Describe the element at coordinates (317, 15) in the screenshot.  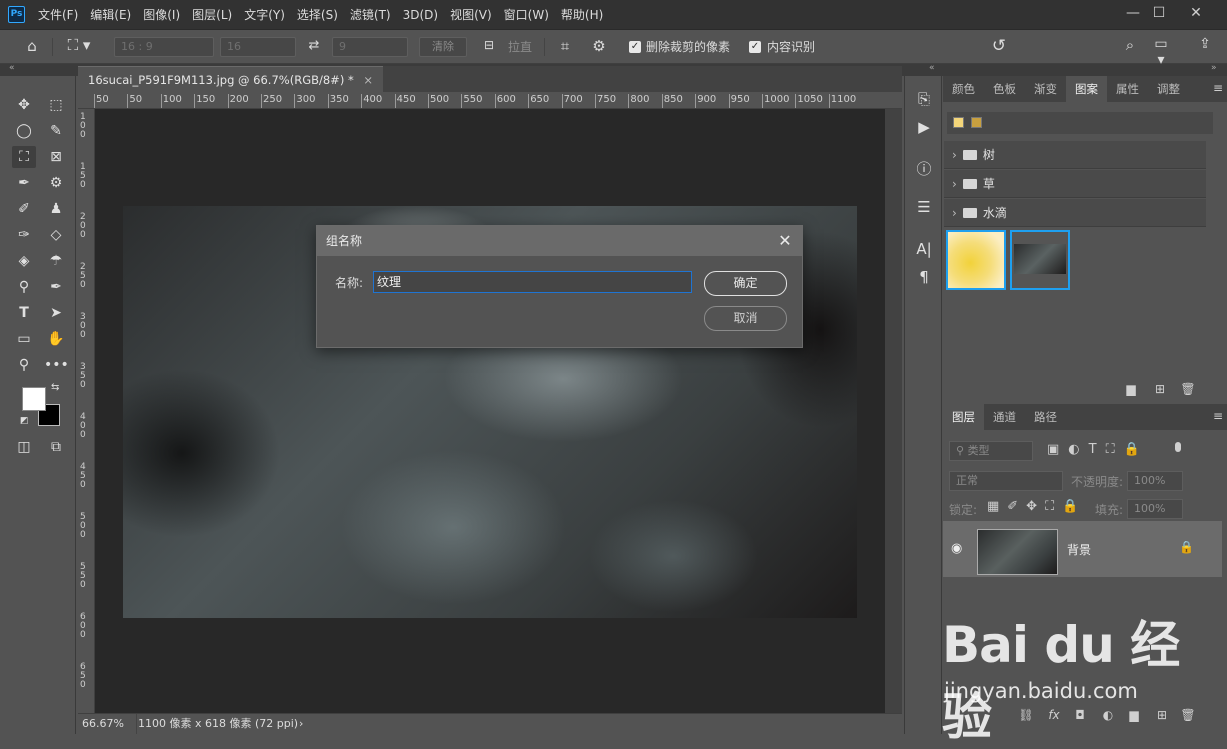
I see `menu-select: 选择(S)` at that location.